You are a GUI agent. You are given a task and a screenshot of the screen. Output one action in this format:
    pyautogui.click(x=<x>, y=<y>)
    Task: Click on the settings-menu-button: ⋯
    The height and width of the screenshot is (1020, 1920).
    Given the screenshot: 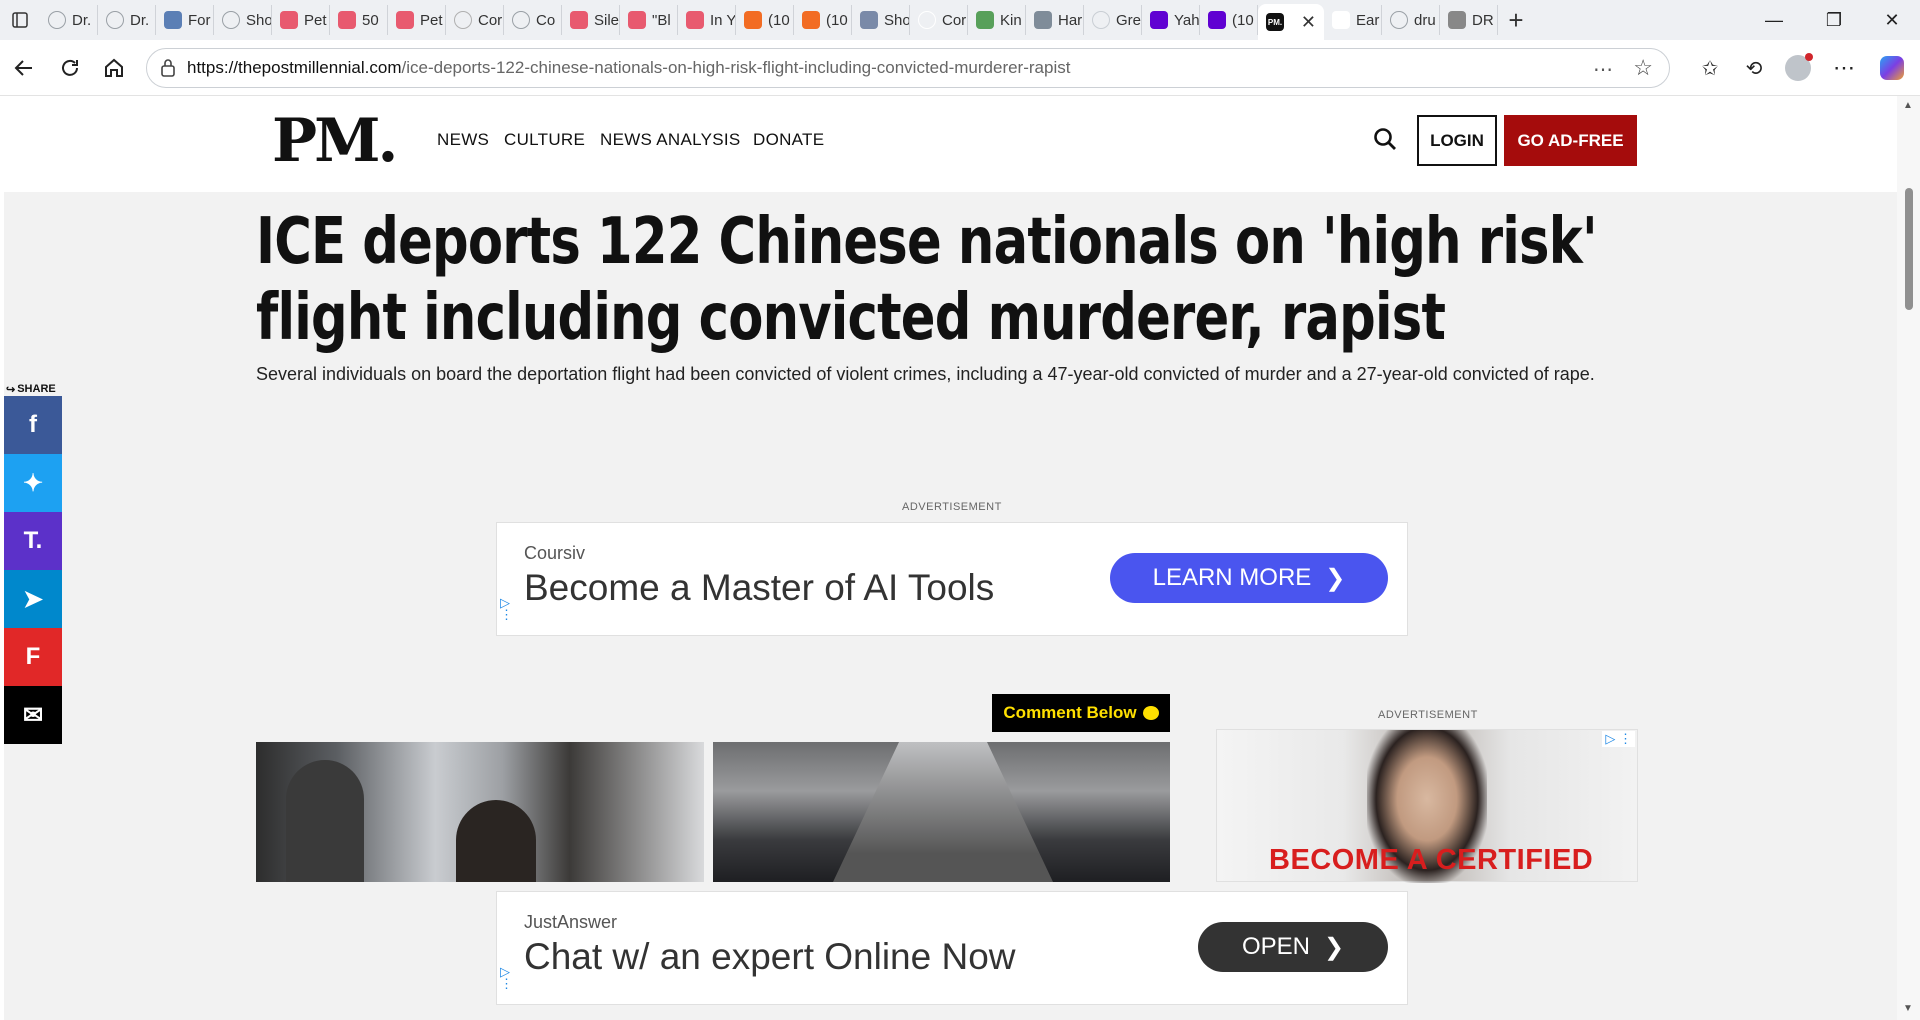 What is the action you would take?
    pyautogui.click(x=1844, y=68)
    